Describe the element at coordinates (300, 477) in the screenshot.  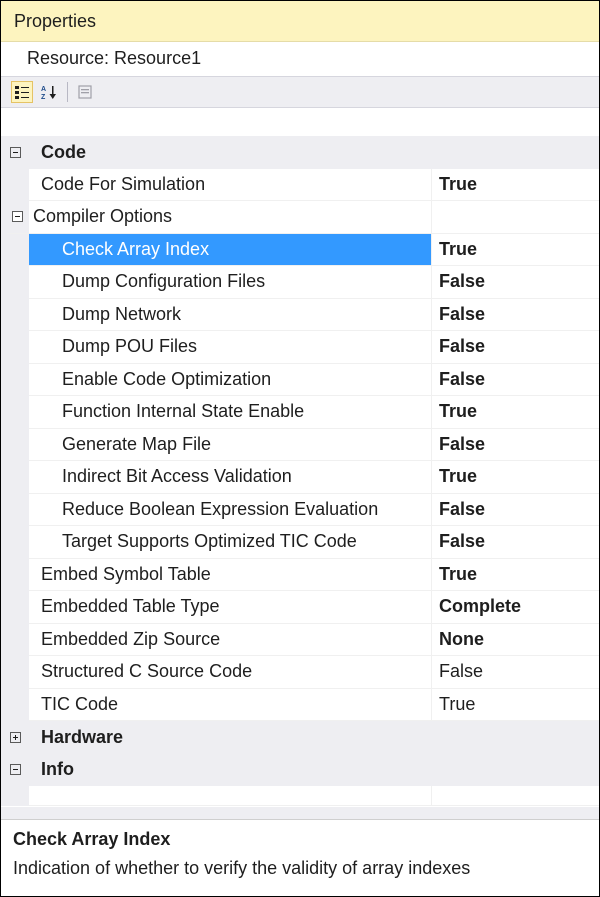
I see `property-row: Indirect Bit Access Validation True` at that location.